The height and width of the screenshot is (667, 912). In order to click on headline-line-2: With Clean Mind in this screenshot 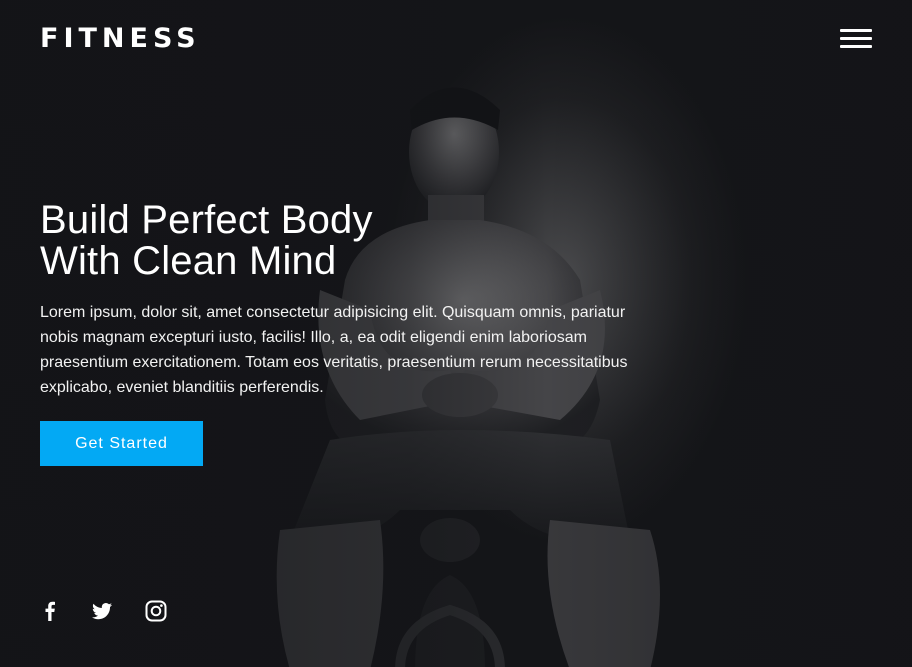, I will do `click(188, 261)`.